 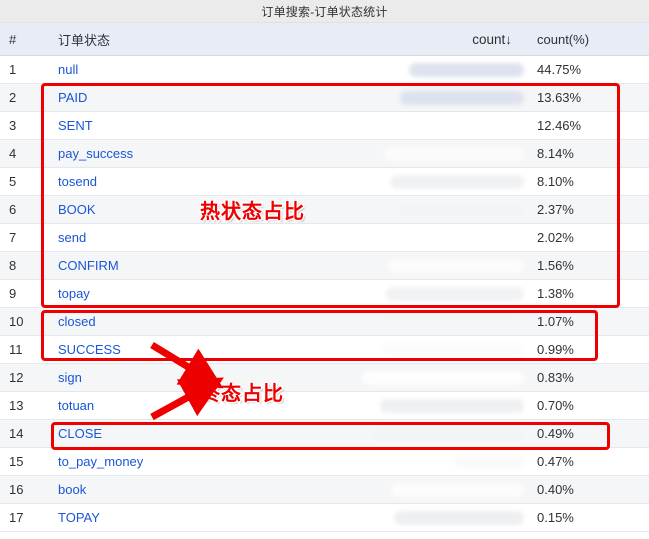 I want to click on row-count-percent: 8.14%, so click(x=555, y=153).